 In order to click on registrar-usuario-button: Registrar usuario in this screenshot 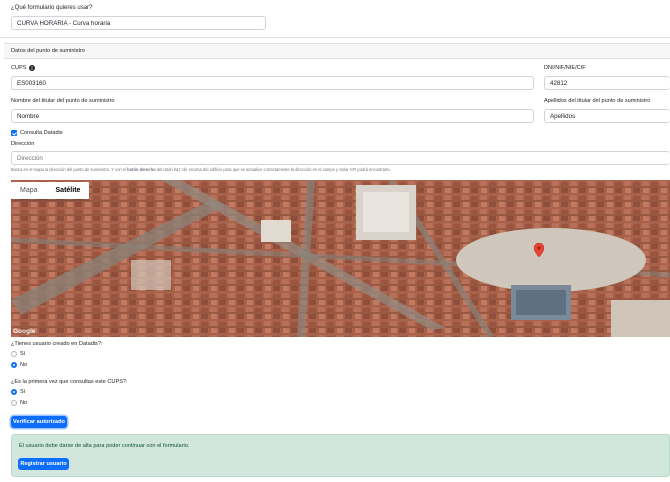, I will do `click(43, 464)`.